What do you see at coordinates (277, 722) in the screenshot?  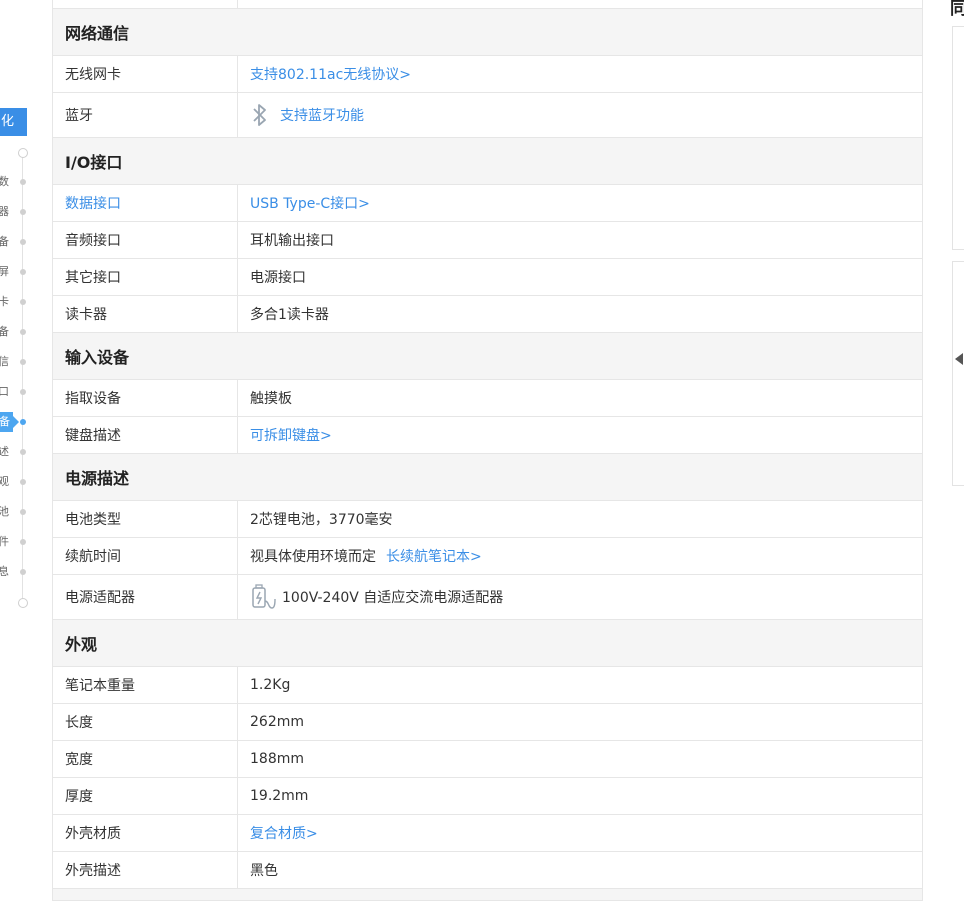 I see `spec-value: 262mm` at bounding box center [277, 722].